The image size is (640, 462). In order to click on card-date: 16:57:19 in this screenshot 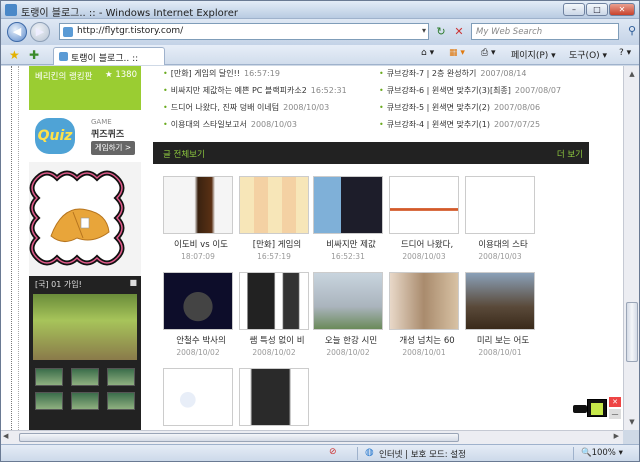, I will do `click(274, 256)`.